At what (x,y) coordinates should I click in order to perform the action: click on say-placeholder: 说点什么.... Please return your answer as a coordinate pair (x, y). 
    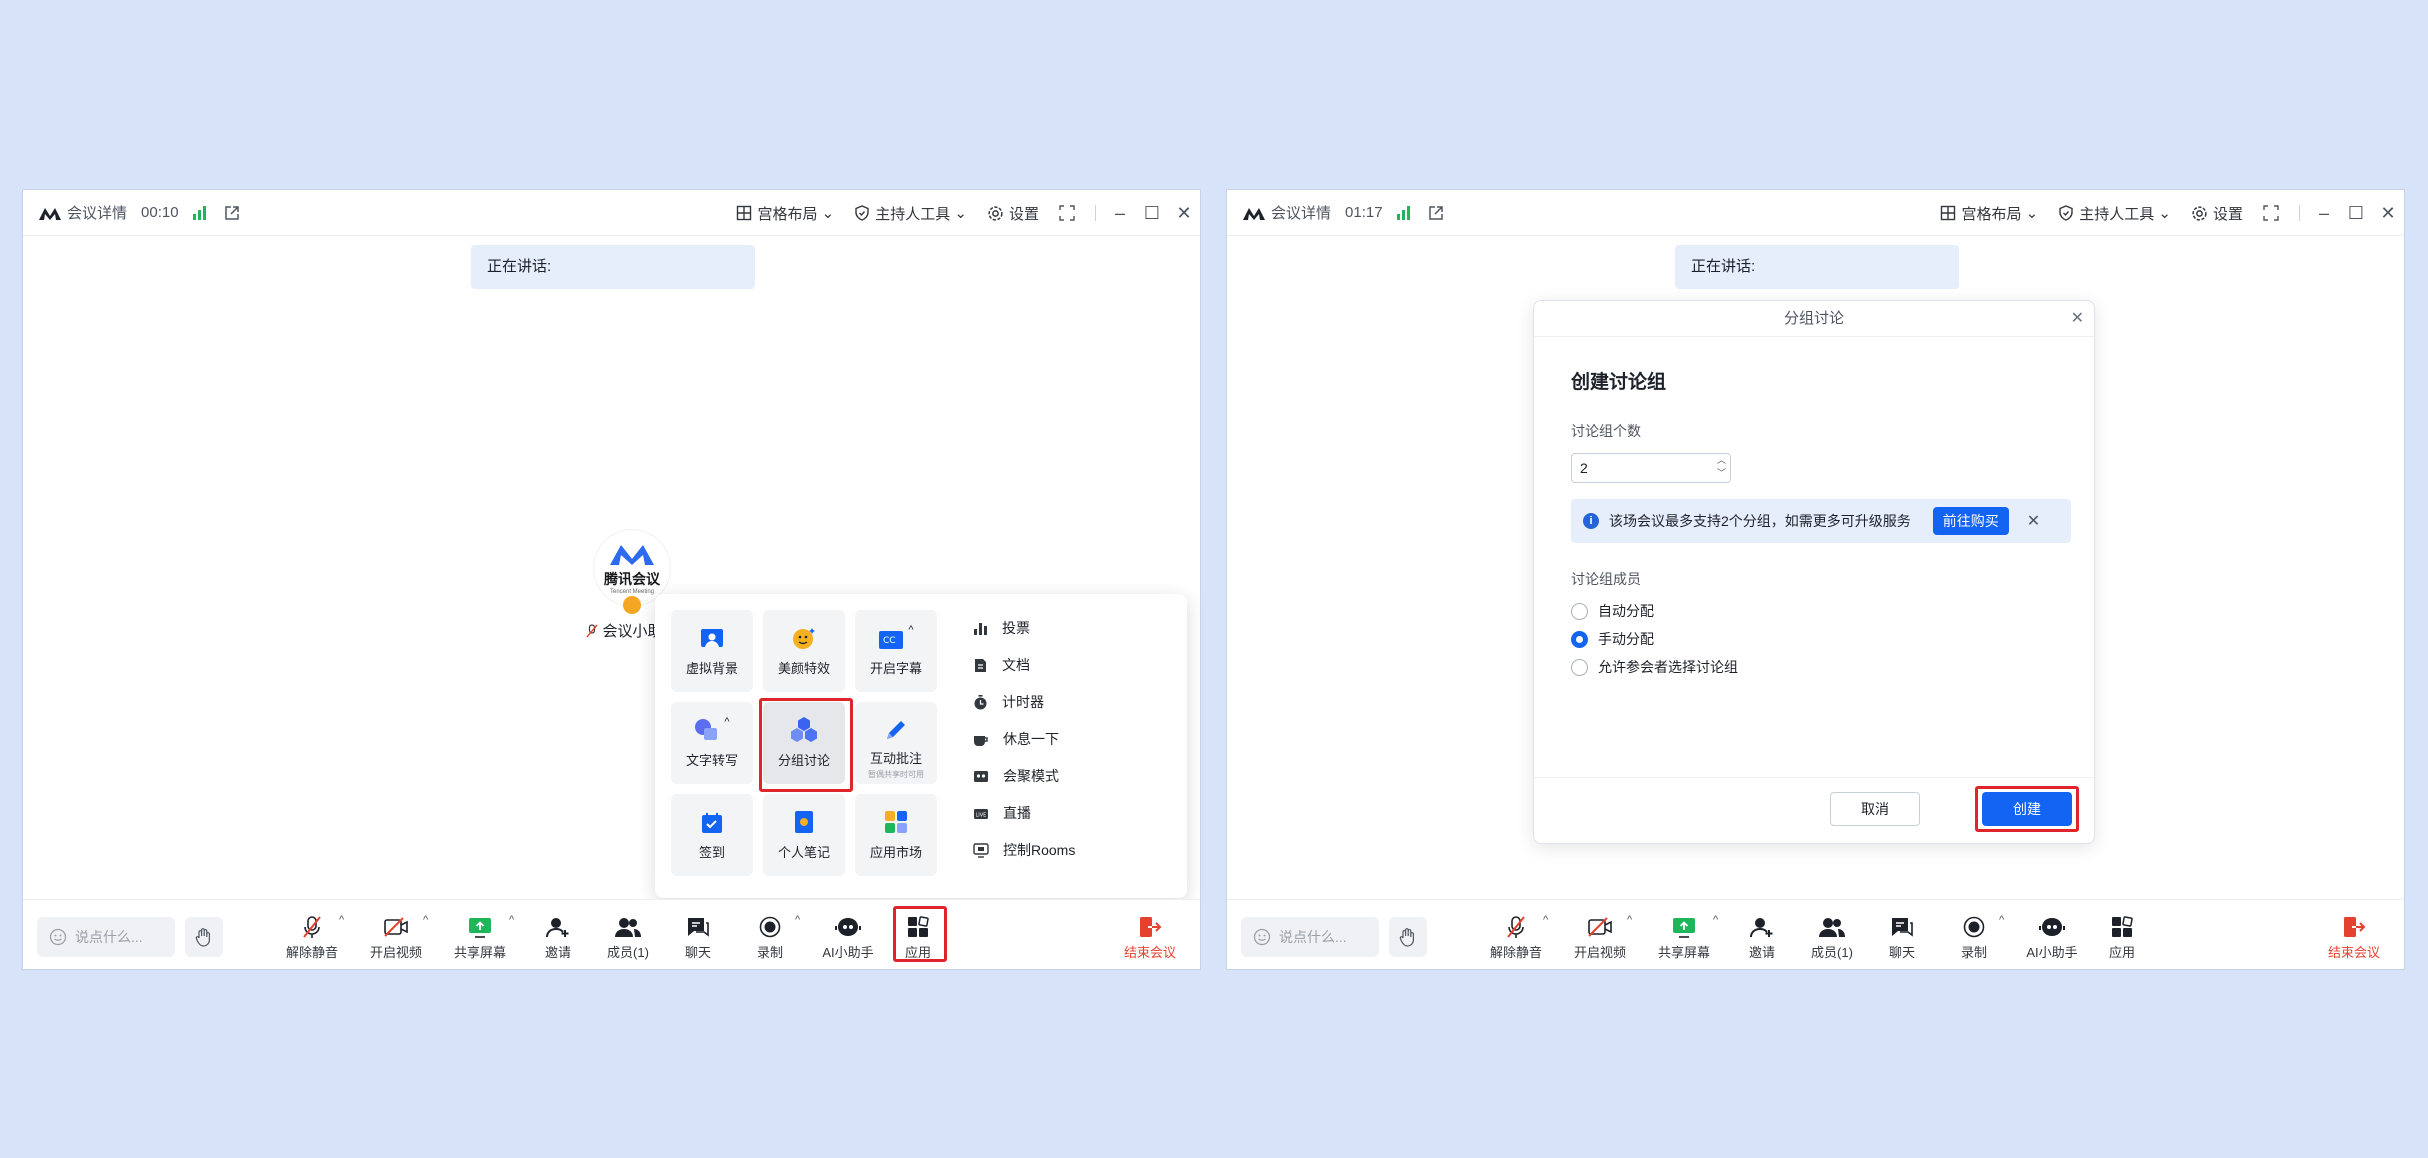
    Looking at the image, I should click on (1313, 937).